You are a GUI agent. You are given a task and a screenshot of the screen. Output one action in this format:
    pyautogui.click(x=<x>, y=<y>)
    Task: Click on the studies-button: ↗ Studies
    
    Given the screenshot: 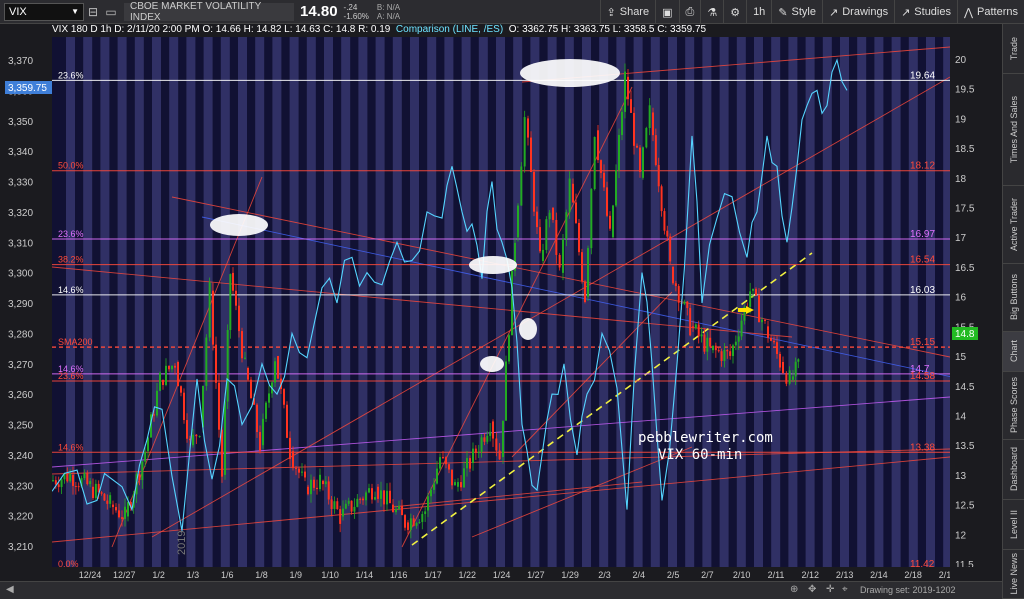 What is the action you would take?
    pyautogui.click(x=925, y=12)
    